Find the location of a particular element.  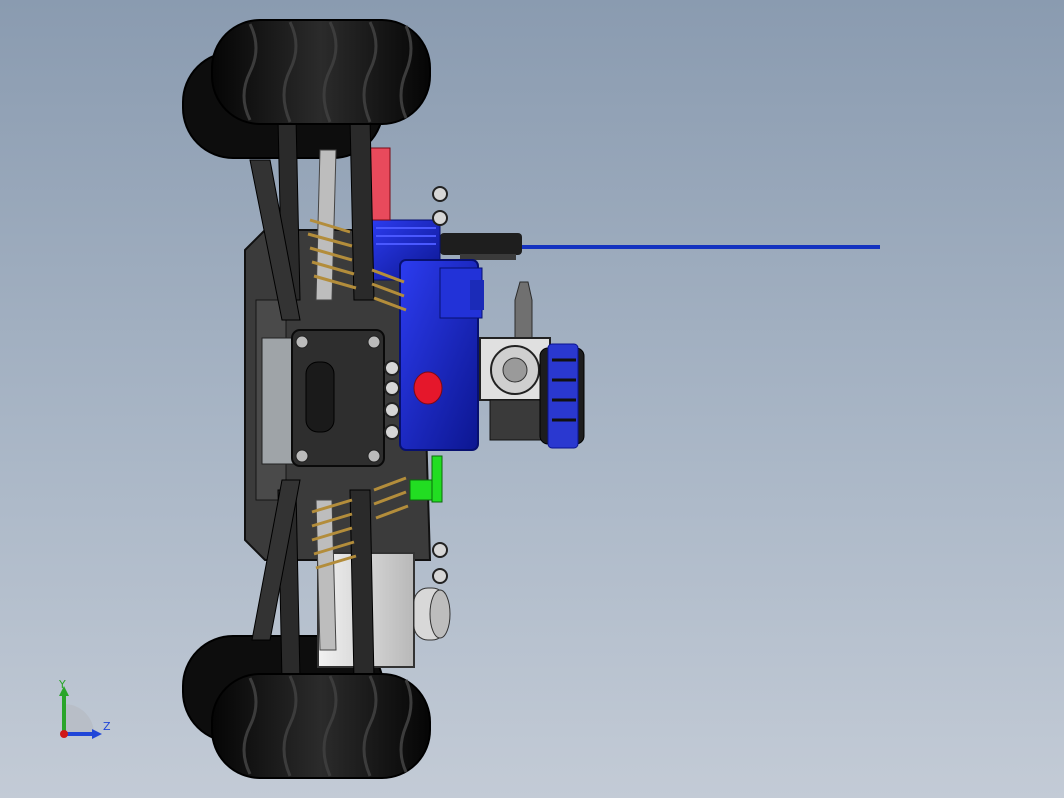

red-receiver-box is located at coordinates (380, 184).